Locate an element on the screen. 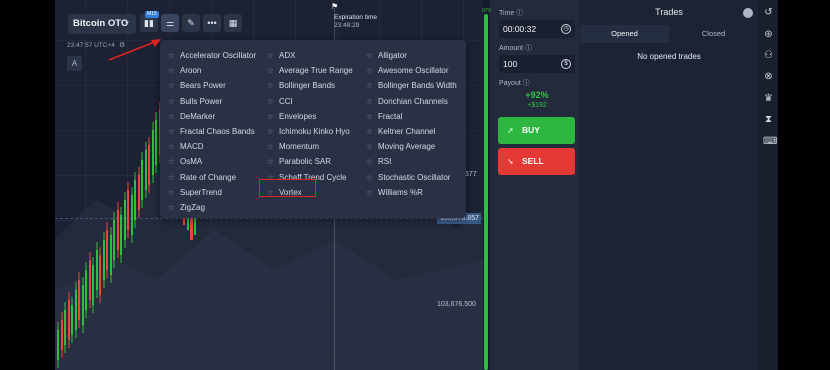 Image resolution: width=830 pixels, height=370 pixels. indicator-item: ☆ Fractal Chaos Bands is located at coordinates (212, 131).